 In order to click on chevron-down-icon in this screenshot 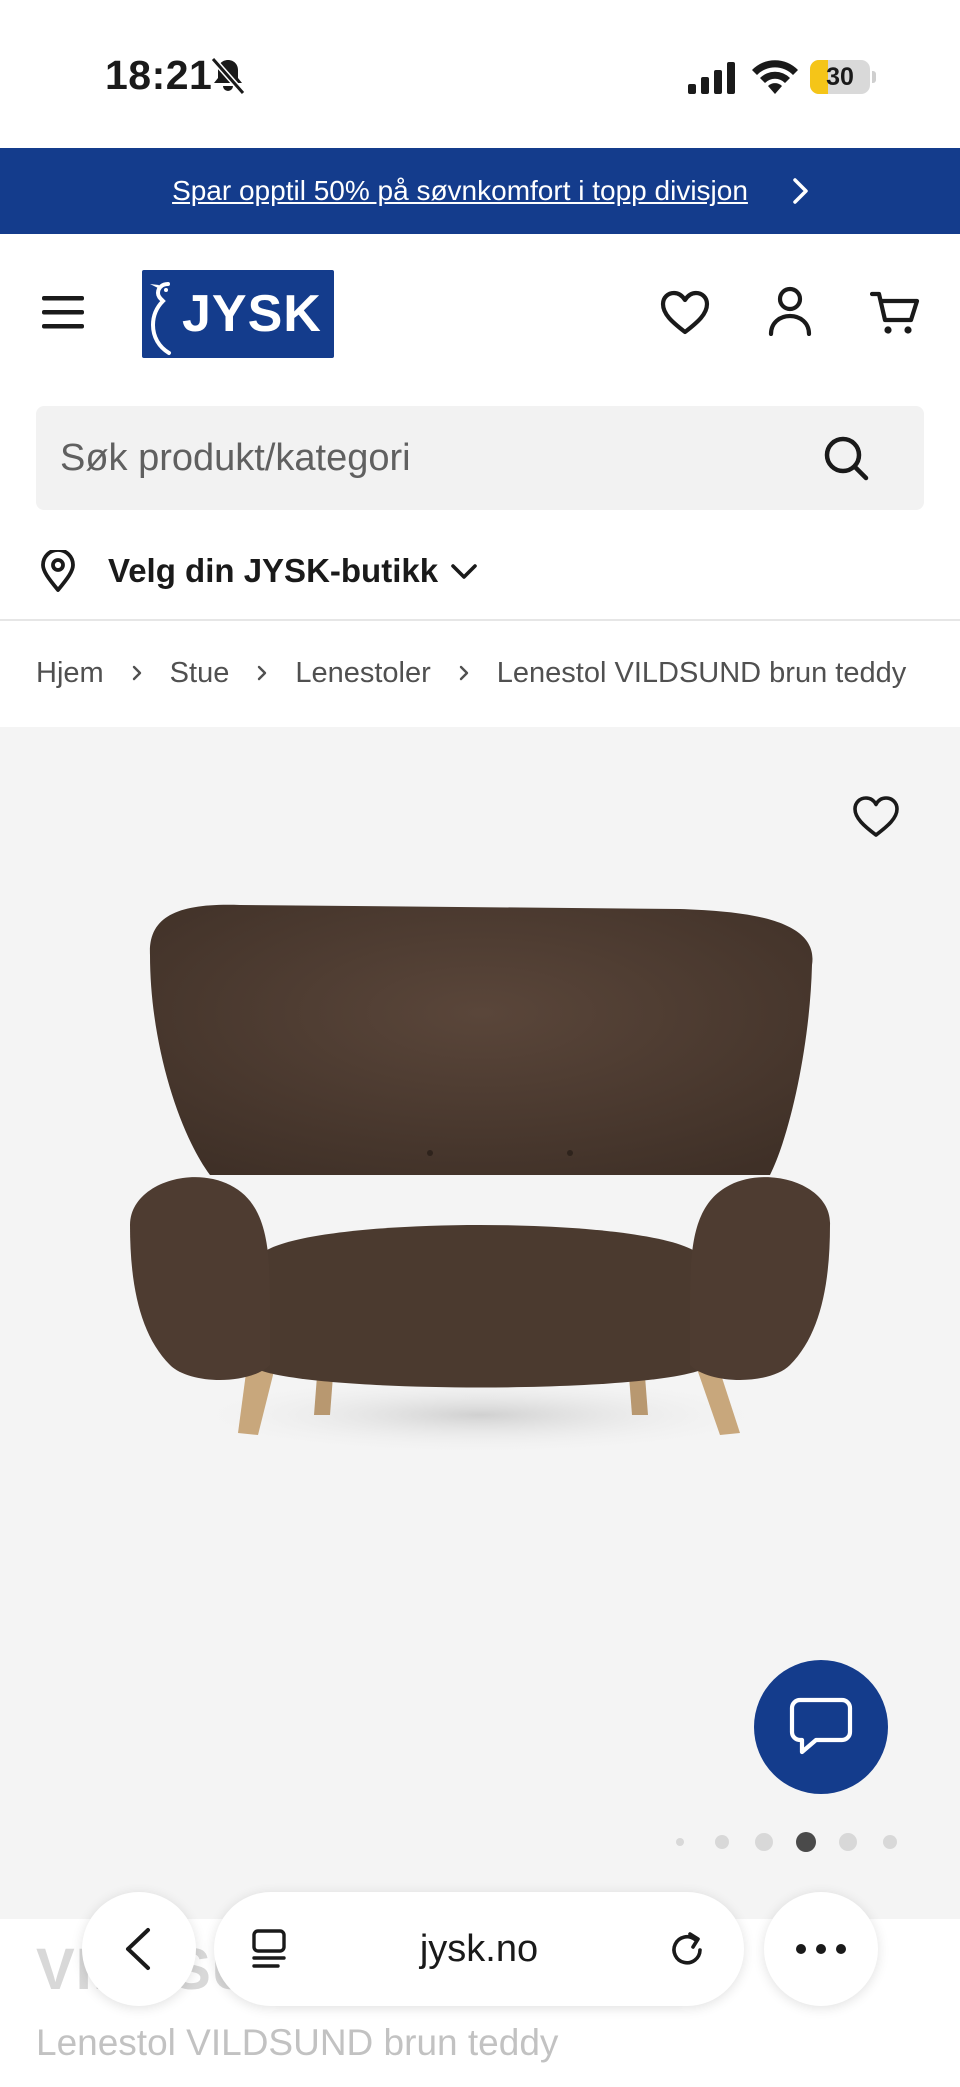, I will do `click(464, 571)`.